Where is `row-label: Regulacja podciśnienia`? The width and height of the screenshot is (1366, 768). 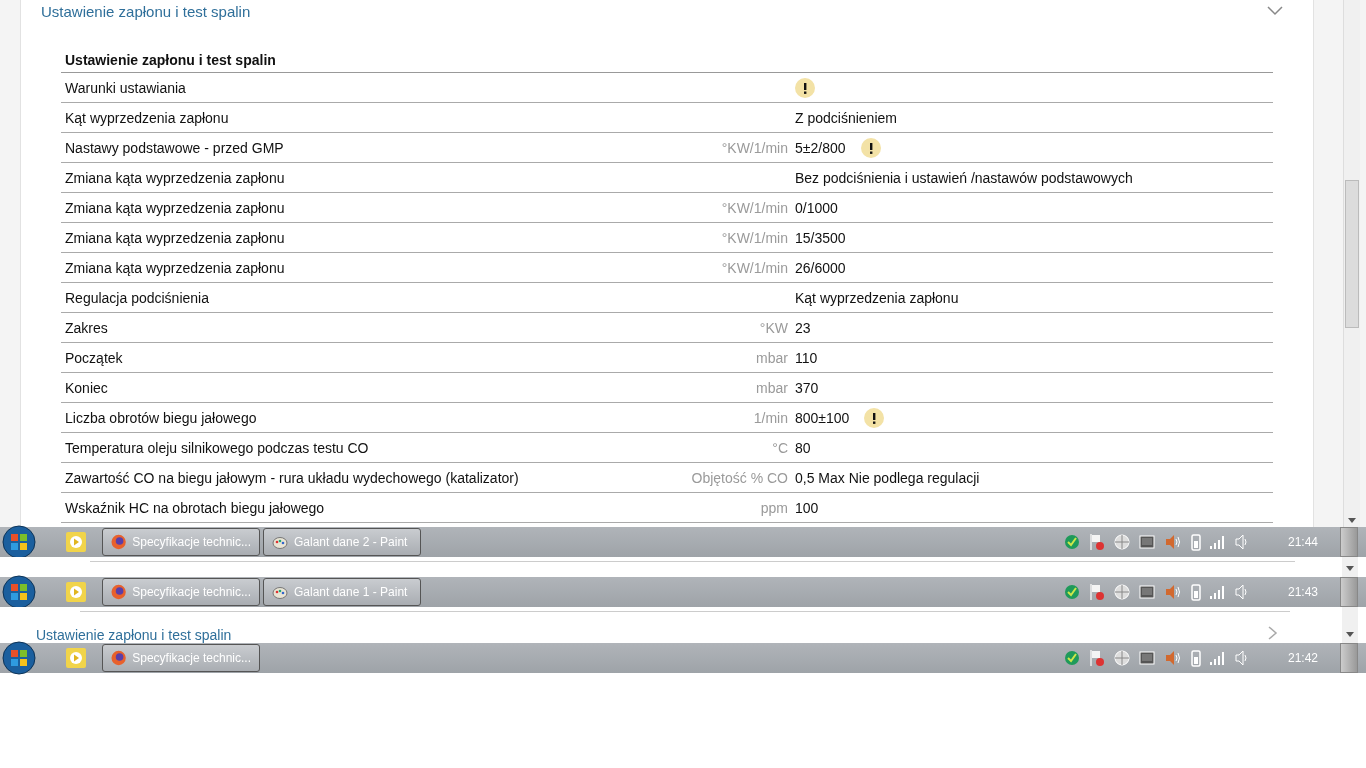
row-label: Regulacja podciśnienia is located at coordinates (137, 297).